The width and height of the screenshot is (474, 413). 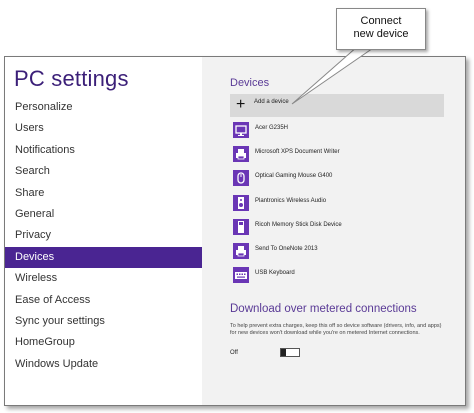 What do you see at coordinates (323, 309) in the screenshot?
I see `metered-heading: Download over metered connections` at bounding box center [323, 309].